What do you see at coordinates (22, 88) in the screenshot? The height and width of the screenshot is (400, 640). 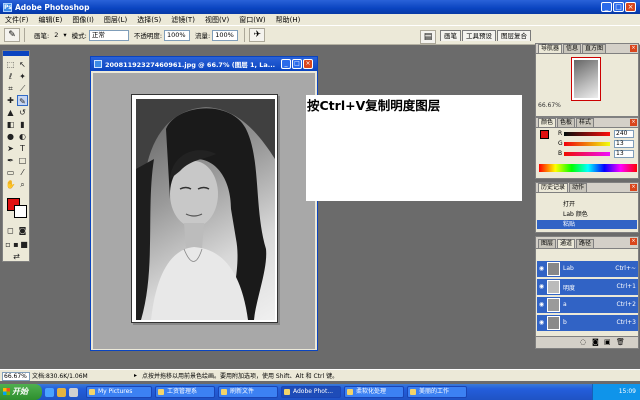 I see `slice-tool-icon: ⟋` at bounding box center [22, 88].